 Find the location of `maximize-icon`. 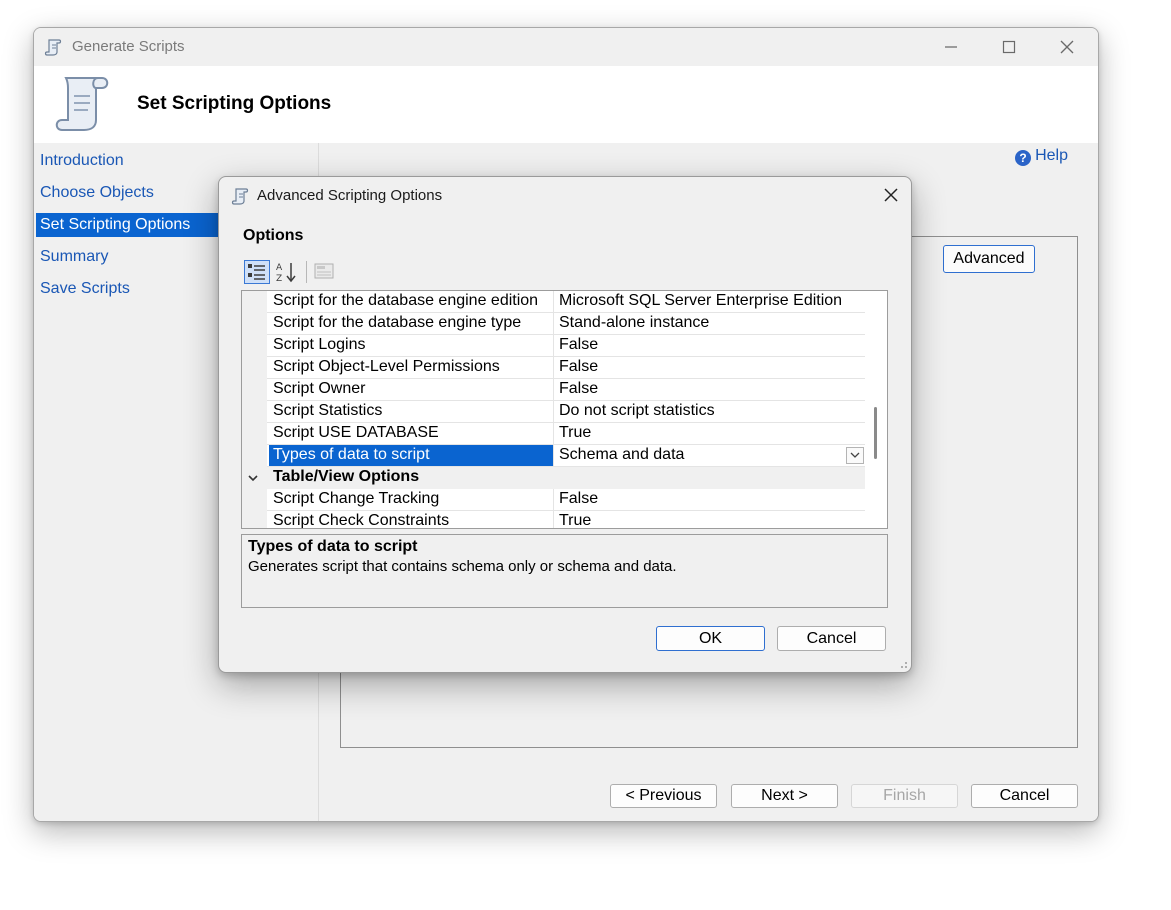

maximize-icon is located at coordinates (1009, 47).